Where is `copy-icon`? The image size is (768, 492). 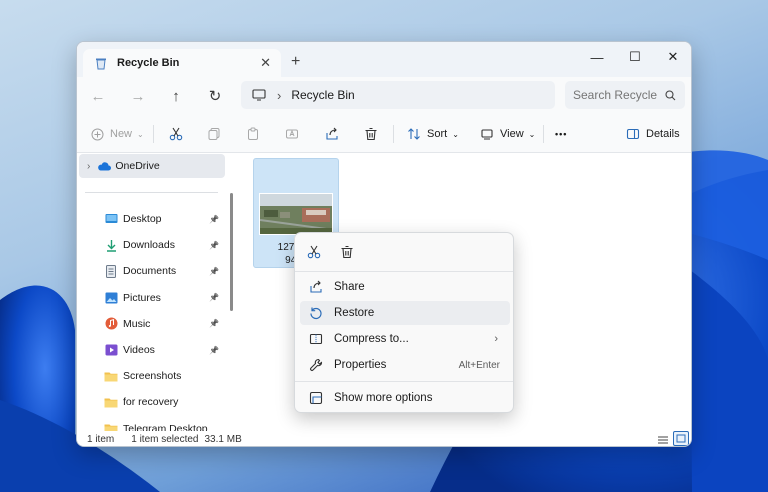 copy-icon is located at coordinates (214, 134).